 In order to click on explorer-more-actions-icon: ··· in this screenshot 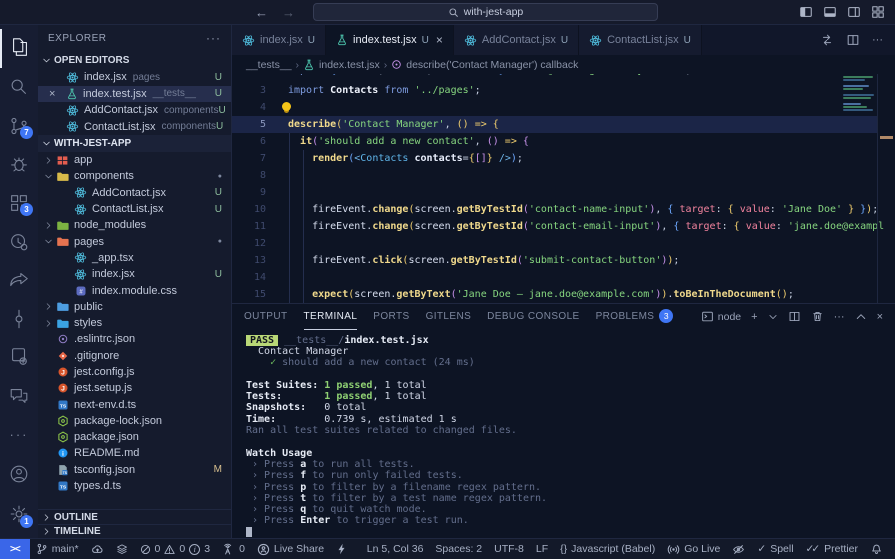, I will do `click(213, 38)`.